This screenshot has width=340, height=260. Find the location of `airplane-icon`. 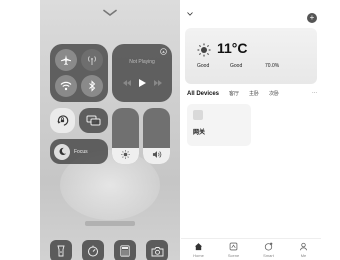

airplane-icon is located at coordinates (66, 60).